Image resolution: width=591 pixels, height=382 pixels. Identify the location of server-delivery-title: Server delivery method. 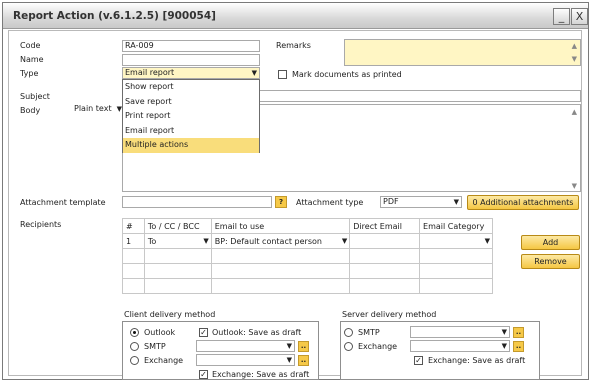
(389, 314).